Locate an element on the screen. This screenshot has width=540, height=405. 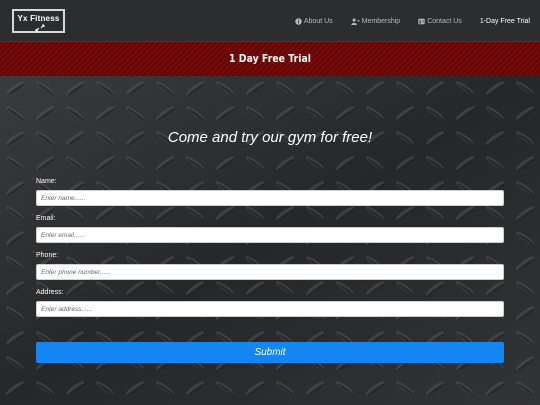
name-label: * Name: is located at coordinates (44, 181).